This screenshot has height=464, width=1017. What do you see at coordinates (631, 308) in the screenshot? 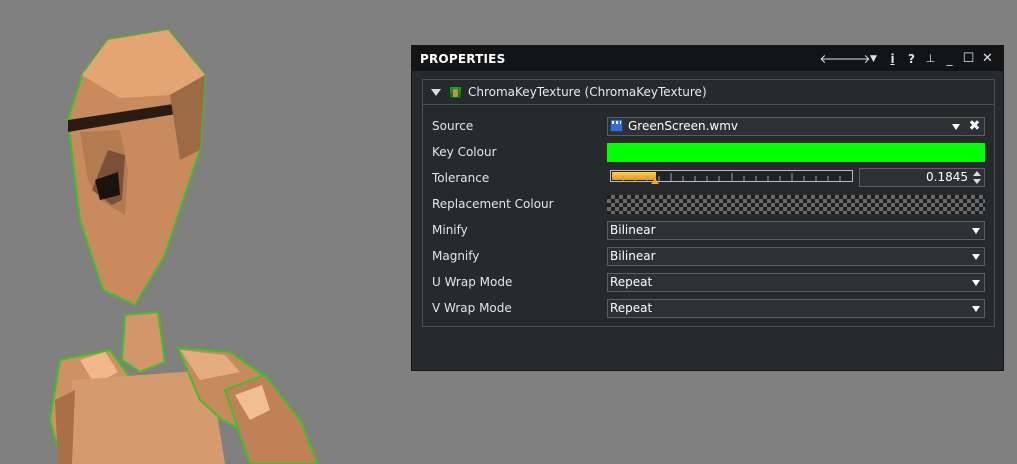
I see `v-wrap-mode-value: Repeat` at bounding box center [631, 308].